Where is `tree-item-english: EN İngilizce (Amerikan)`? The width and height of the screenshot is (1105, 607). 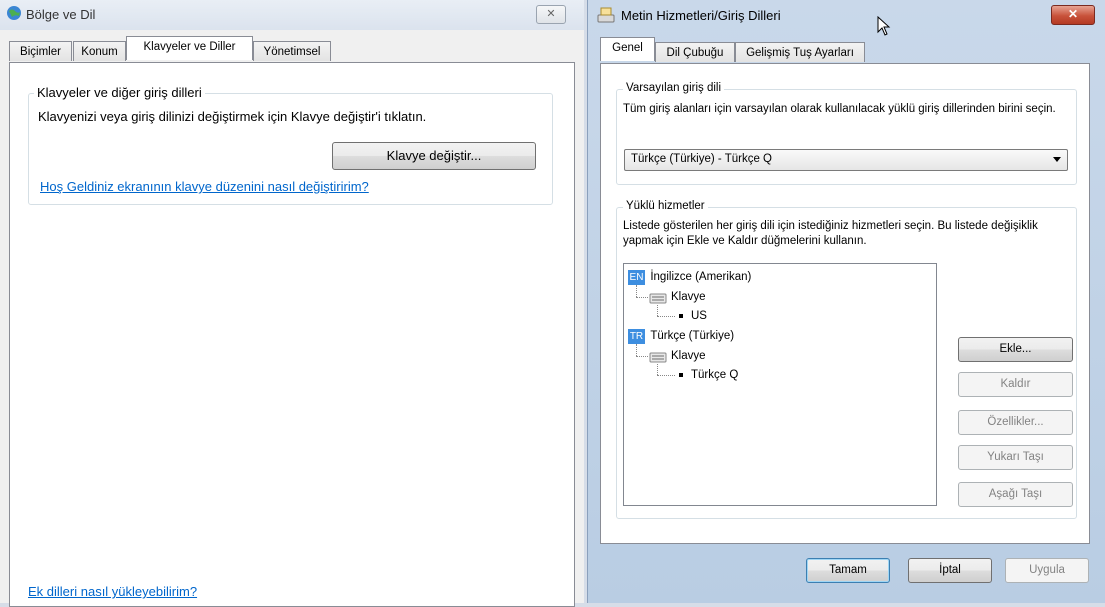
tree-item-english: EN İngilizce (Amerikan) is located at coordinates (689, 277).